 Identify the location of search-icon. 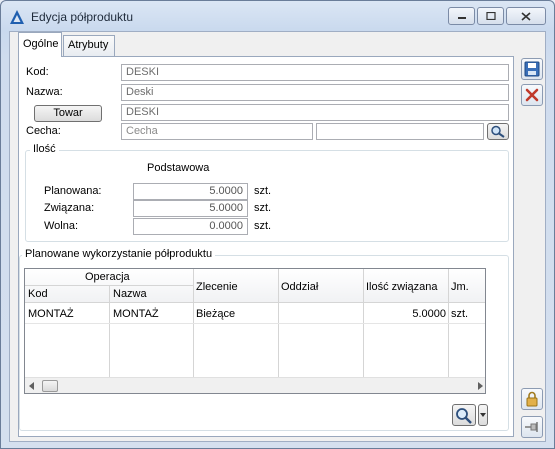
(498, 131).